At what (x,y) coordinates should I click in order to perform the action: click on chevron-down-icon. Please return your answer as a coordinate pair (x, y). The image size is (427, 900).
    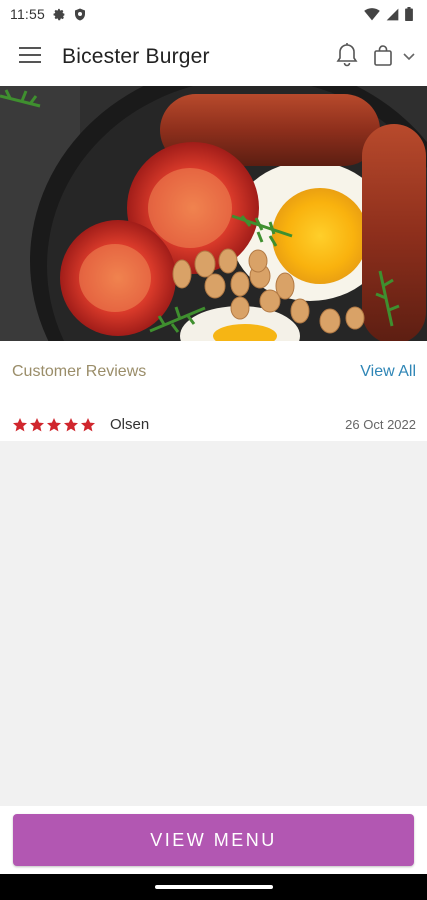
    Looking at the image, I should click on (409, 57).